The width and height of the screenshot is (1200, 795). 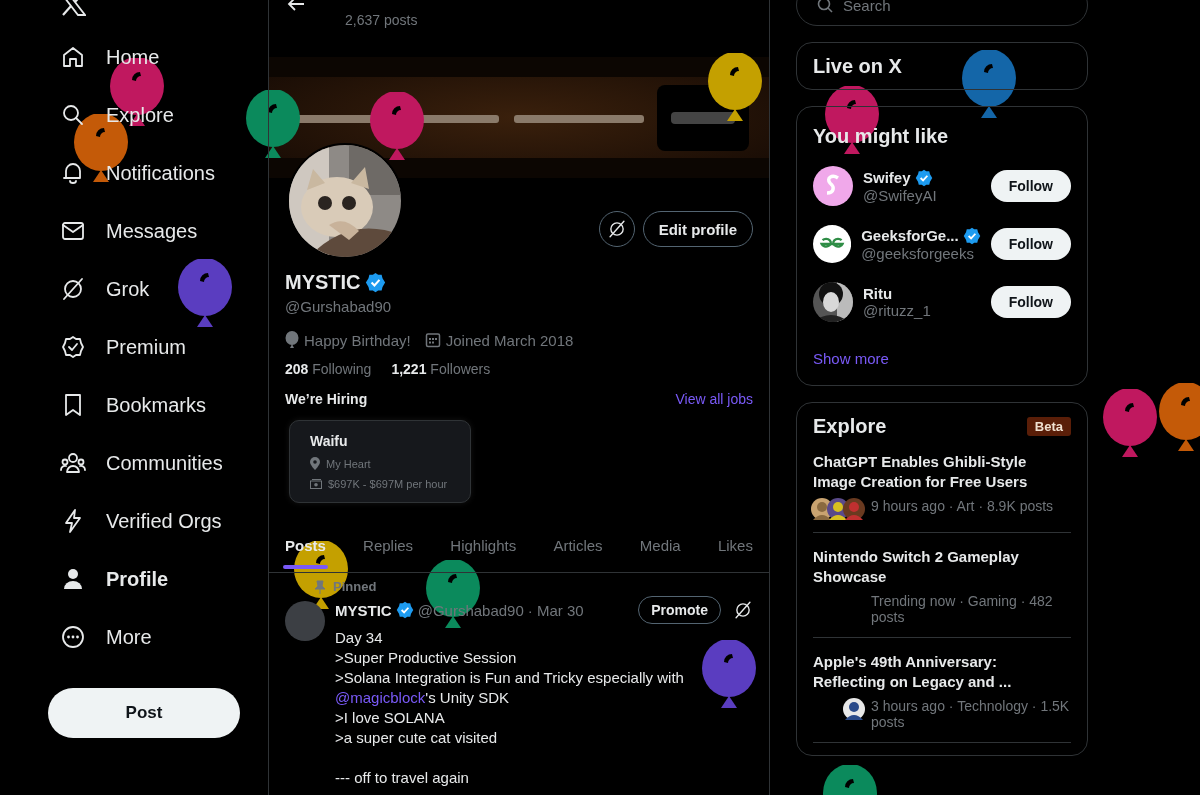 What do you see at coordinates (857, 66) in the screenshot?
I see `card-title: Live on X` at bounding box center [857, 66].